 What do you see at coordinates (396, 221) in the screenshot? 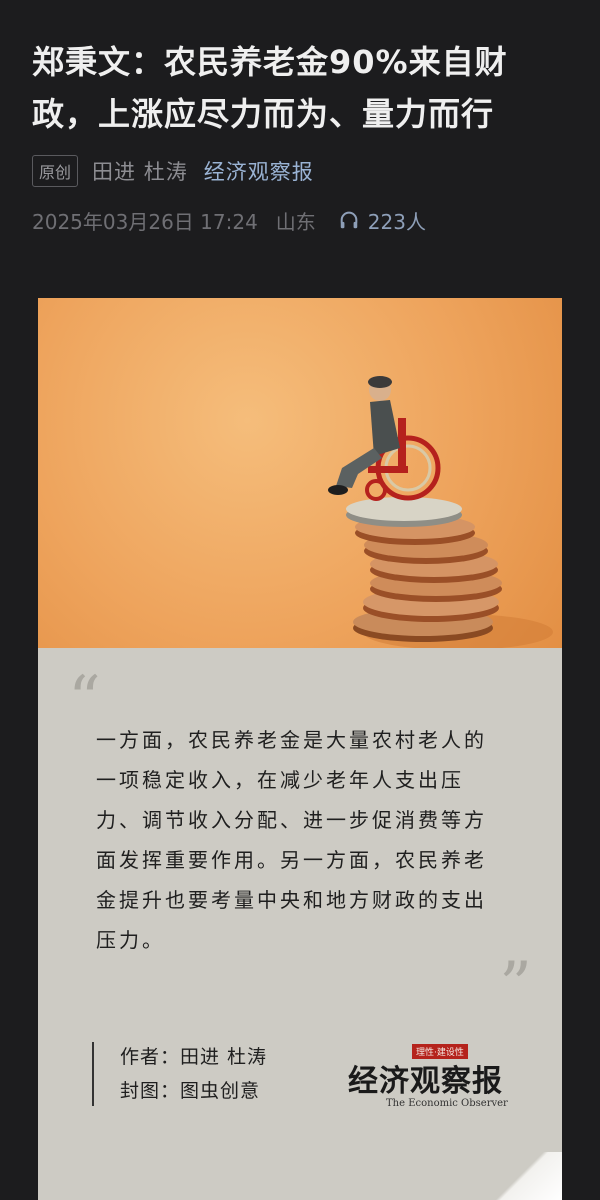
I see `listen-count: 223人` at bounding box center [396, 221].